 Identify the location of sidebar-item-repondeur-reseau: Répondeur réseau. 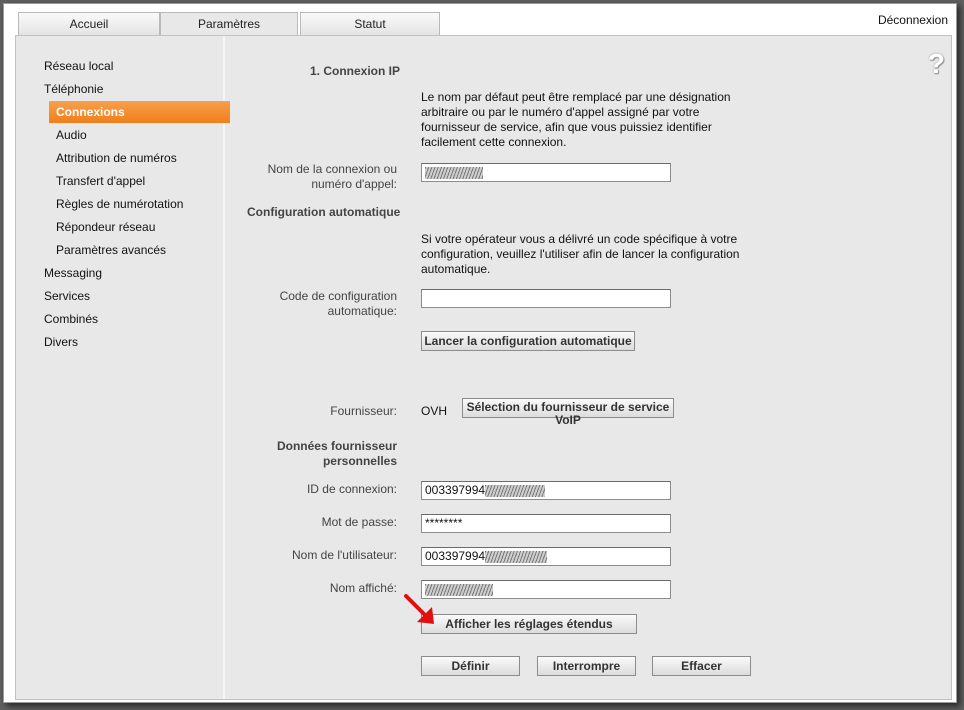
(105, 227).